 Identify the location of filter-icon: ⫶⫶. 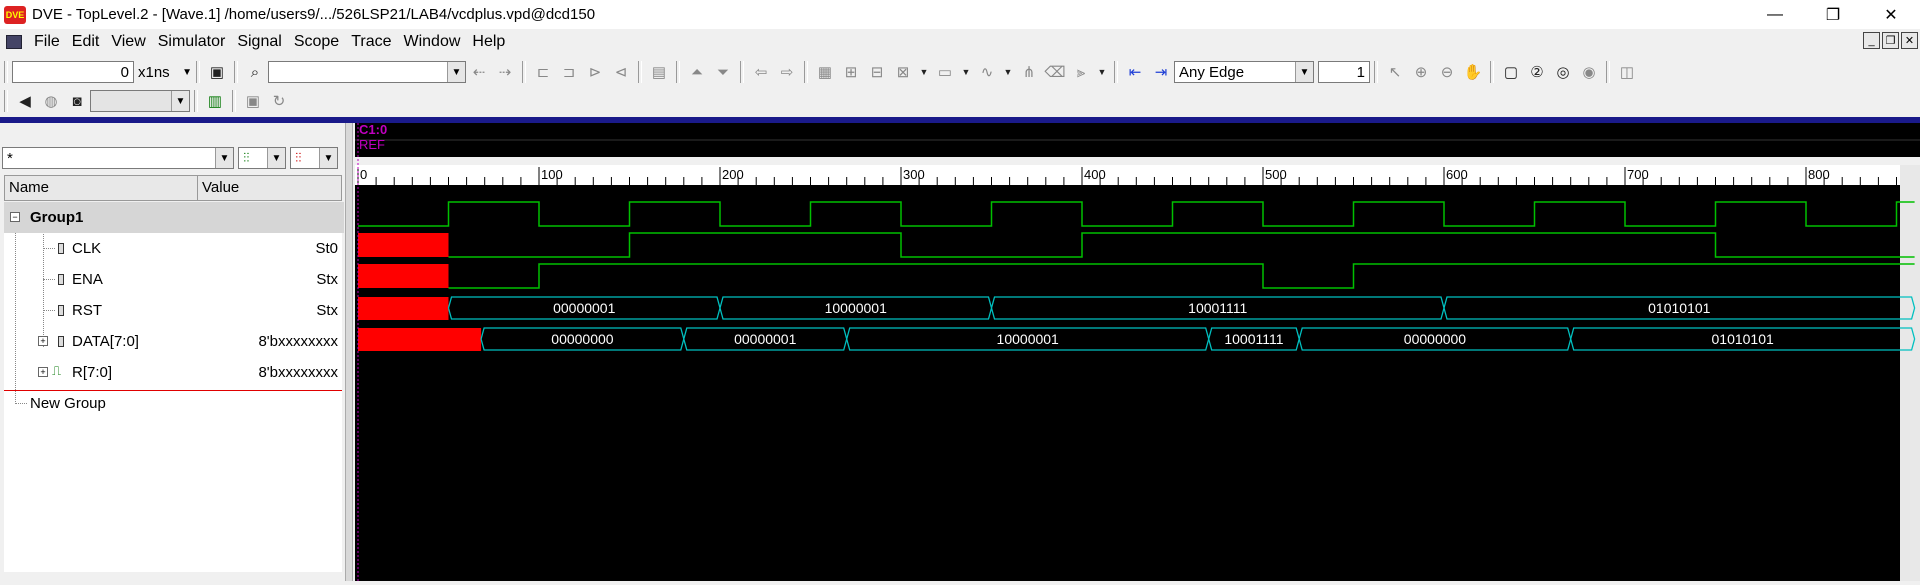
(246, 157).